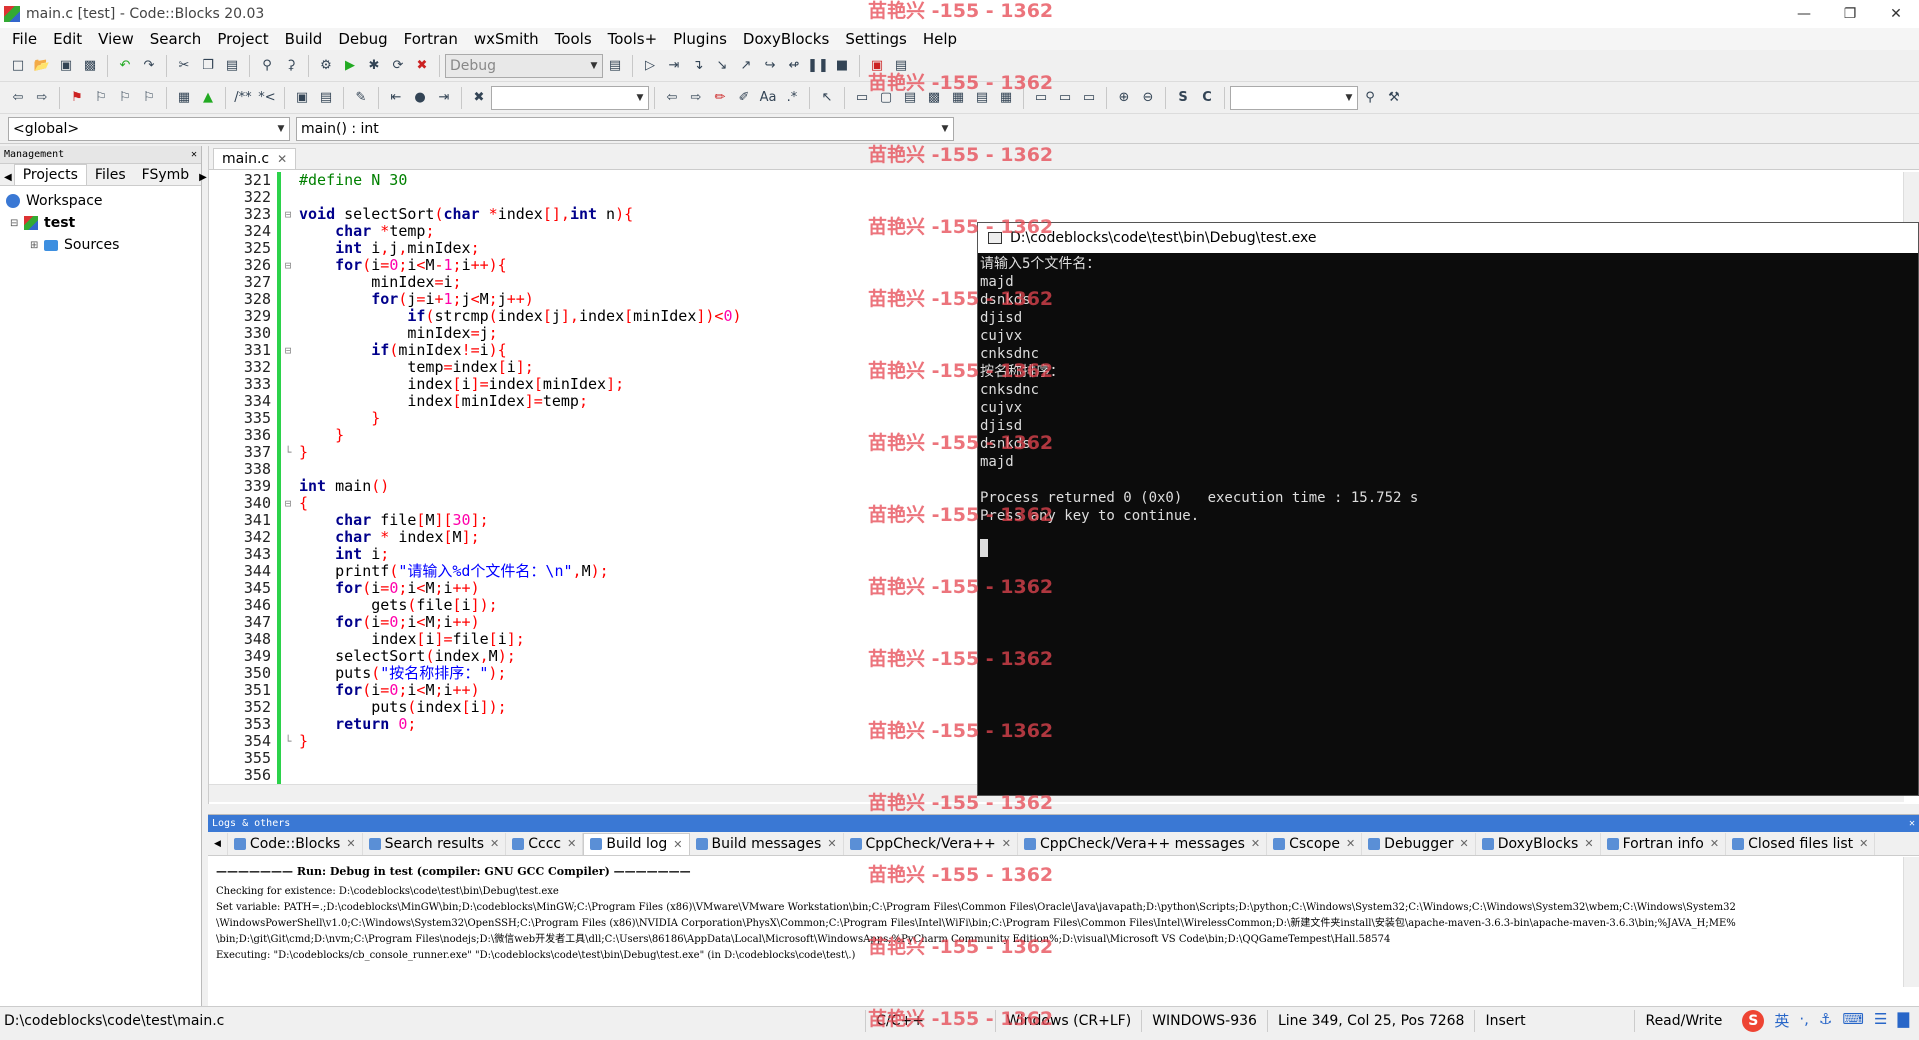 This screenshot has width=1919, height=1040. Describe the element at coordinates (1850, 14) in the screenshot. I see `maximize-button: ❐` at that location.